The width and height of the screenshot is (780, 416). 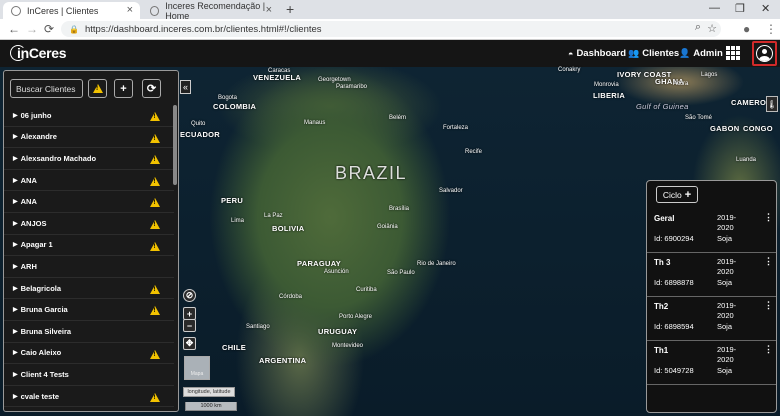 I want to click on nav-admin: 👤 Admin, so click(x=701, y=53).